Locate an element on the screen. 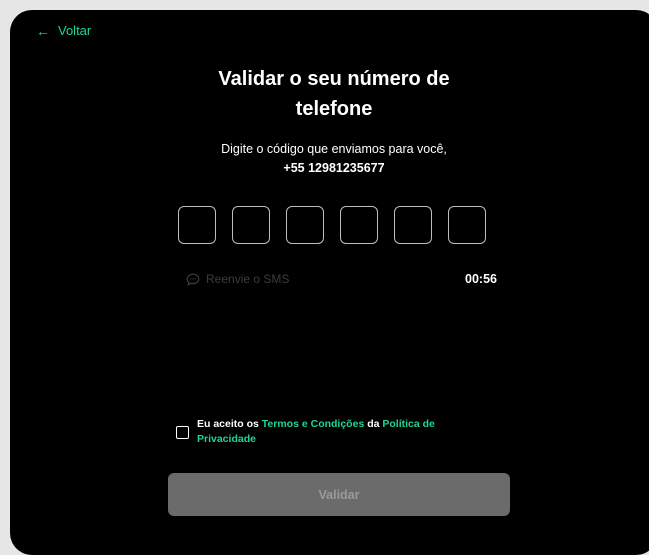  privacy-policy-link-line1: Política de is located at coordinates (408, 424).